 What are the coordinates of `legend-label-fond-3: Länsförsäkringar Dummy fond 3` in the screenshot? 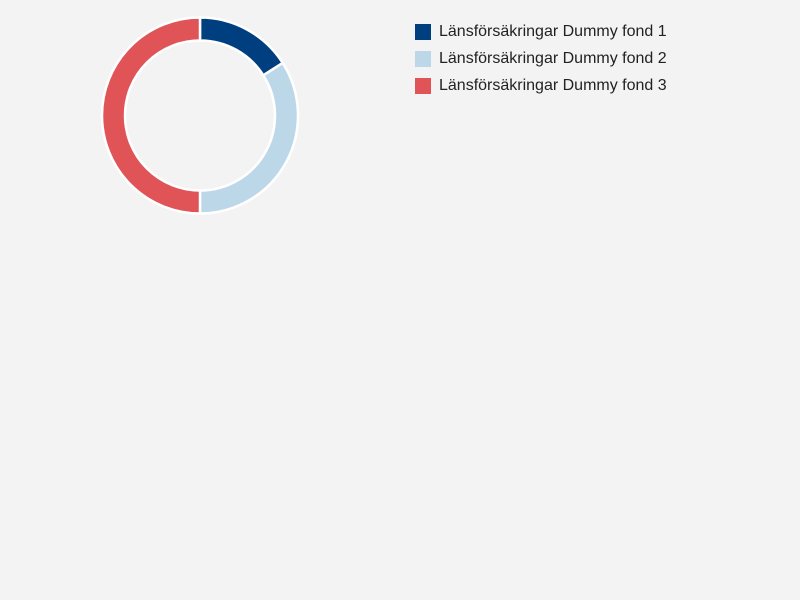 It's located at (553, 85).